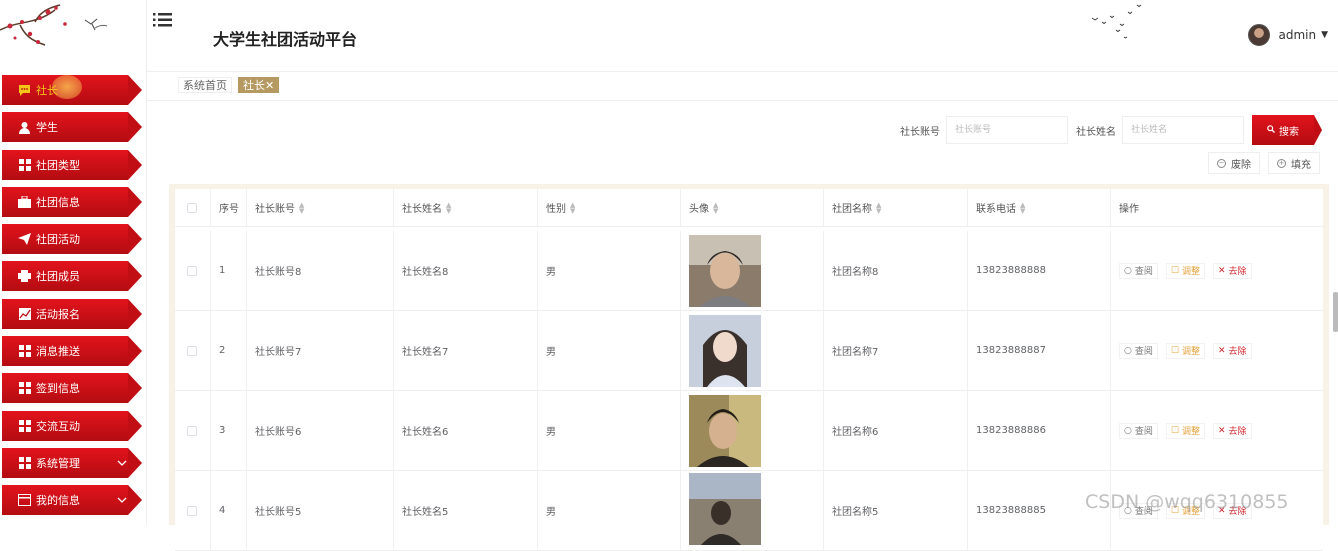  Describe the element at coordinates (466, 207) in the screenshot. I see `column-header: 社长姓名 ▲ ▼` at that location.